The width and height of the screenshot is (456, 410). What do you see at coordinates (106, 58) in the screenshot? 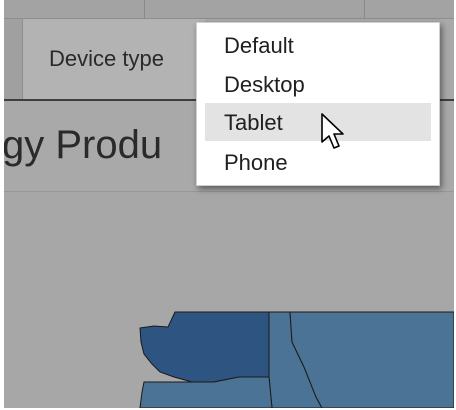
I see `device-type-label: Device type` at bounding box center [106, 58].